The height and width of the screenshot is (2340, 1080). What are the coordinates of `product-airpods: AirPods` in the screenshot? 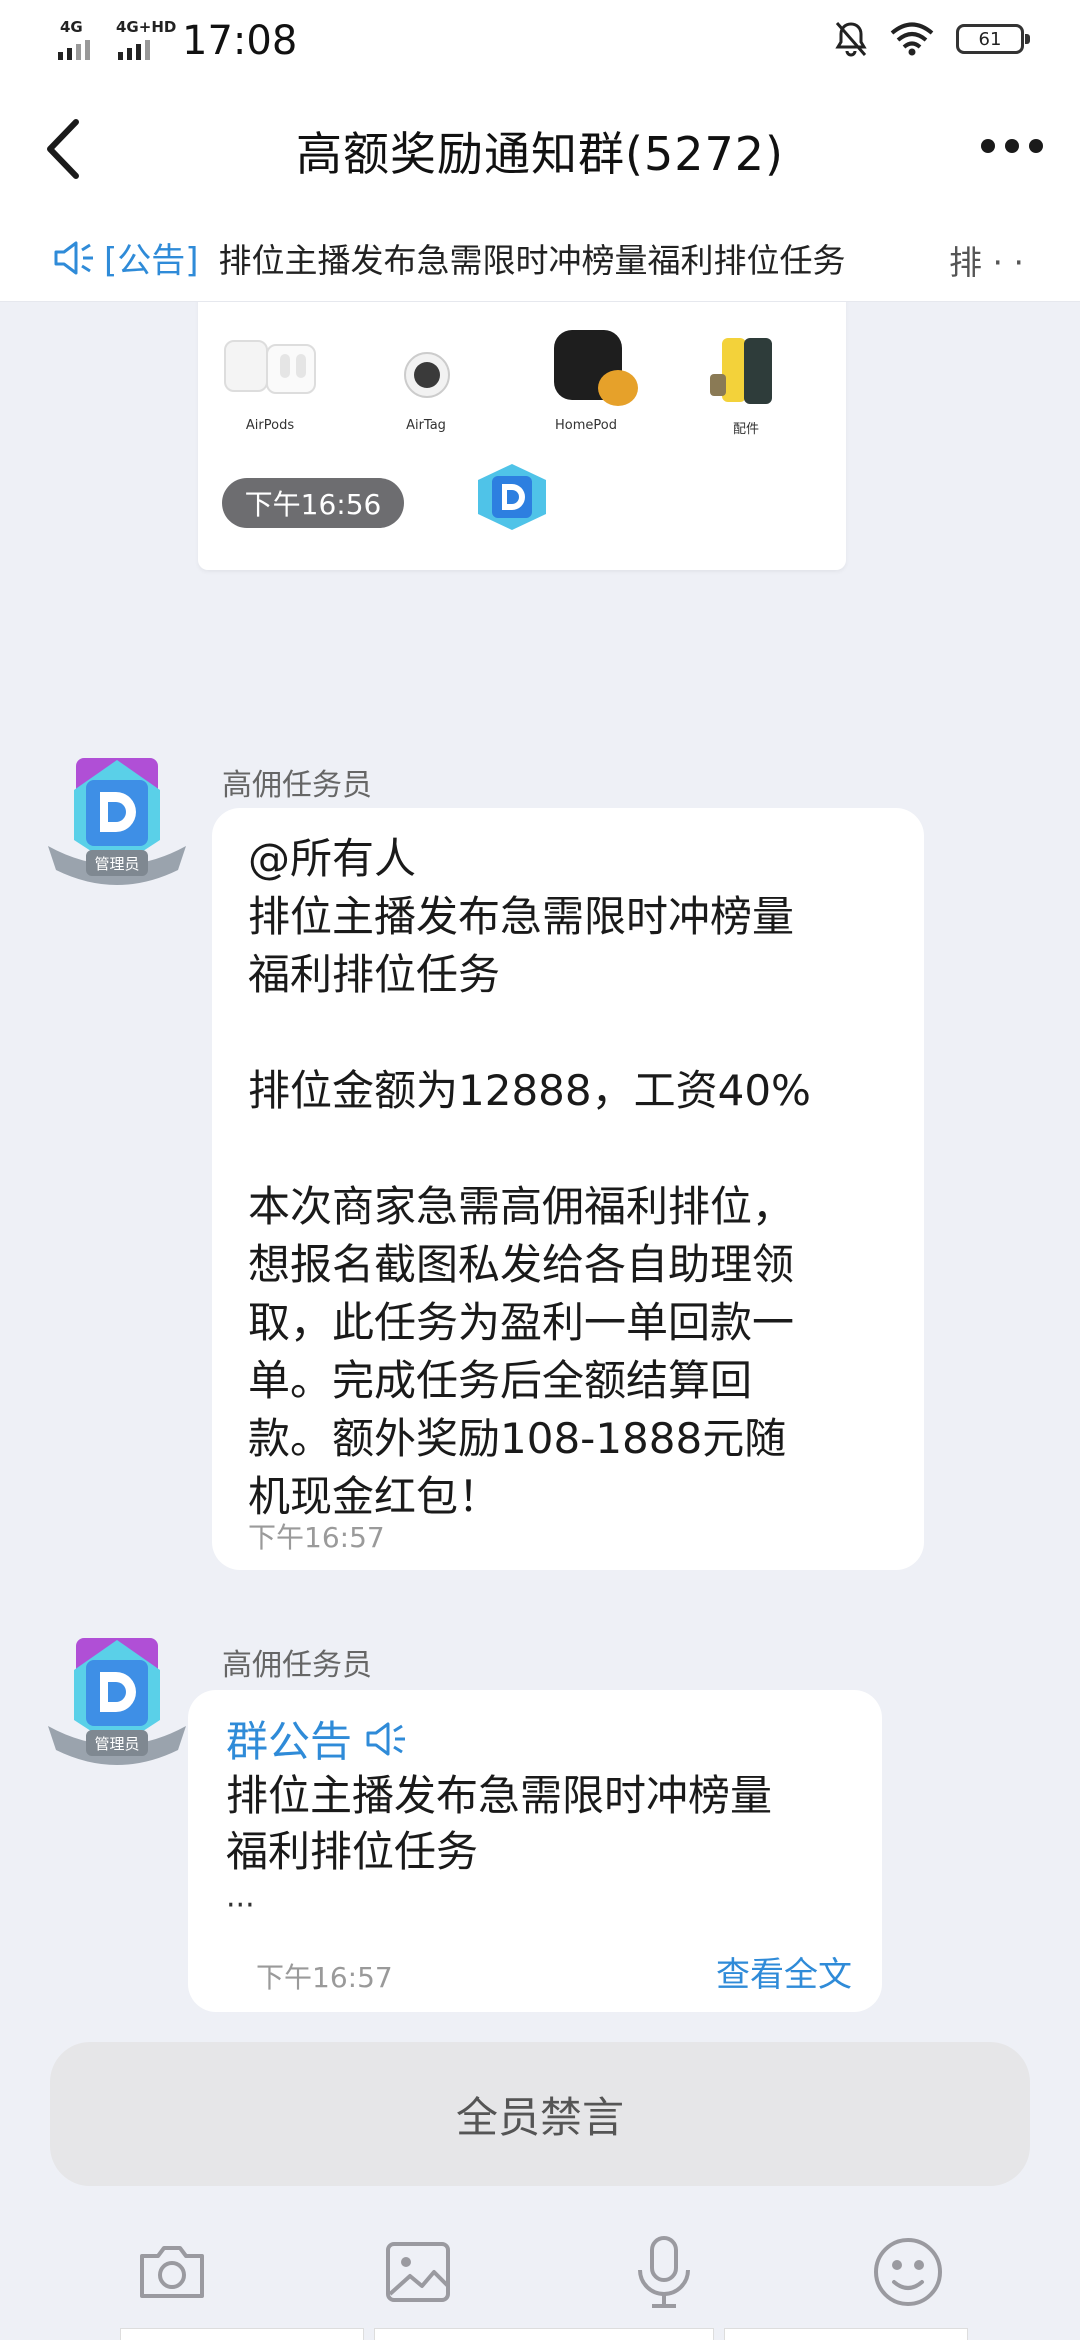 It's located at (270, 381).